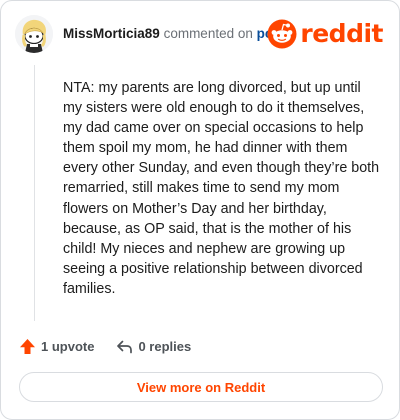 This screenshot has width=400, height=420. I want to click on reddit-wordmark: reddit, so click(341, 33).